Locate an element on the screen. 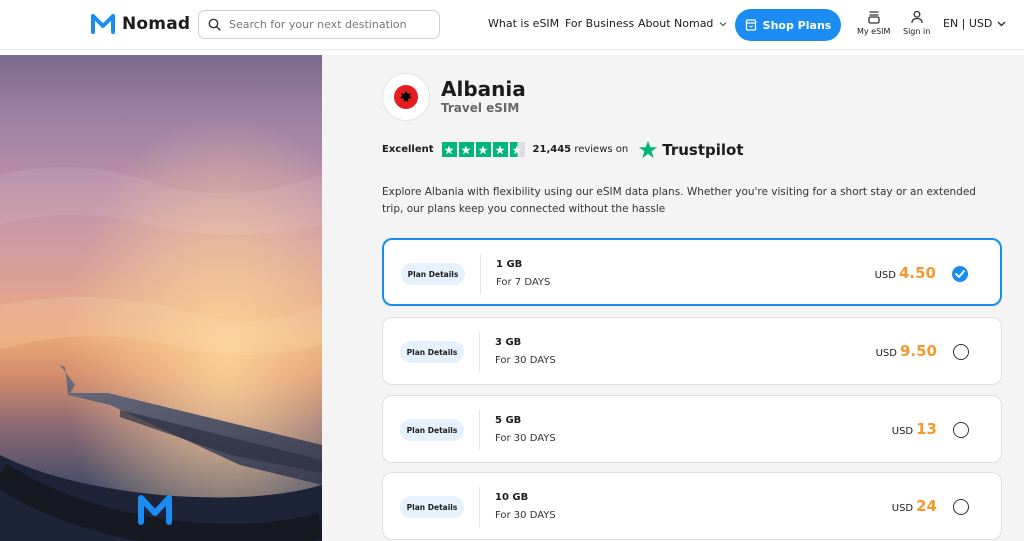 The width and height of the screenshot is (1024, 541). shop-plans-button: Shop Plans is located at coordinates (788, 25).